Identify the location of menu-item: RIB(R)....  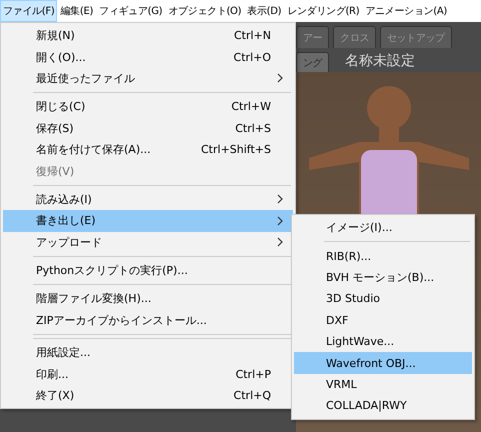
(383, 256).